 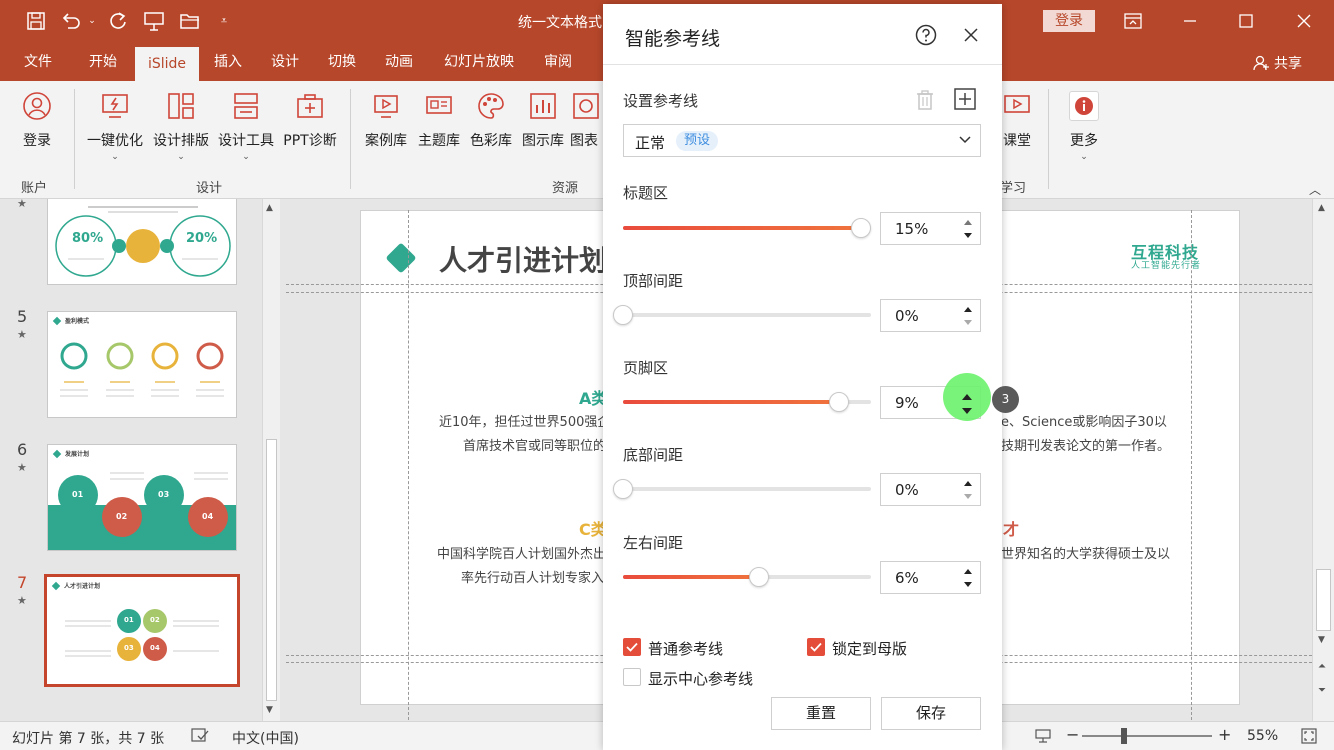 I want to click on open-folder-icon, so click(x=190, y=21).